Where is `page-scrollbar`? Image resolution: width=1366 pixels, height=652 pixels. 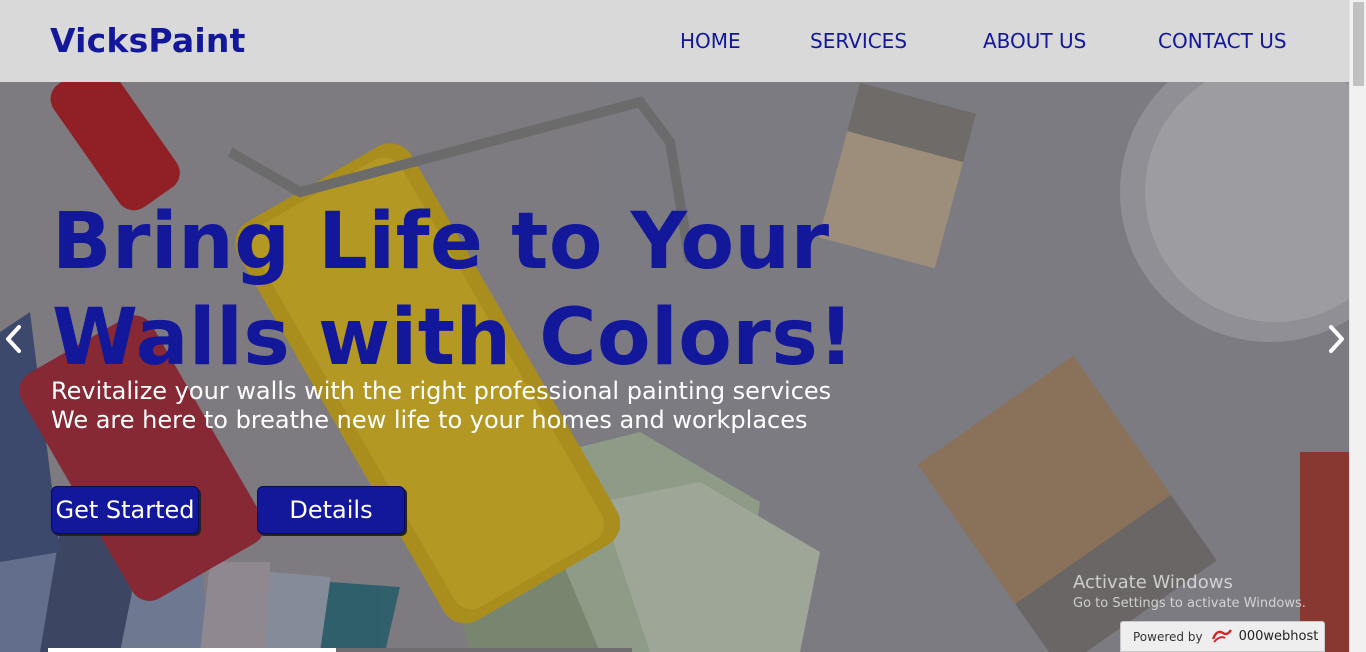
page-scrollbar is located at coordinates (1357, 326).